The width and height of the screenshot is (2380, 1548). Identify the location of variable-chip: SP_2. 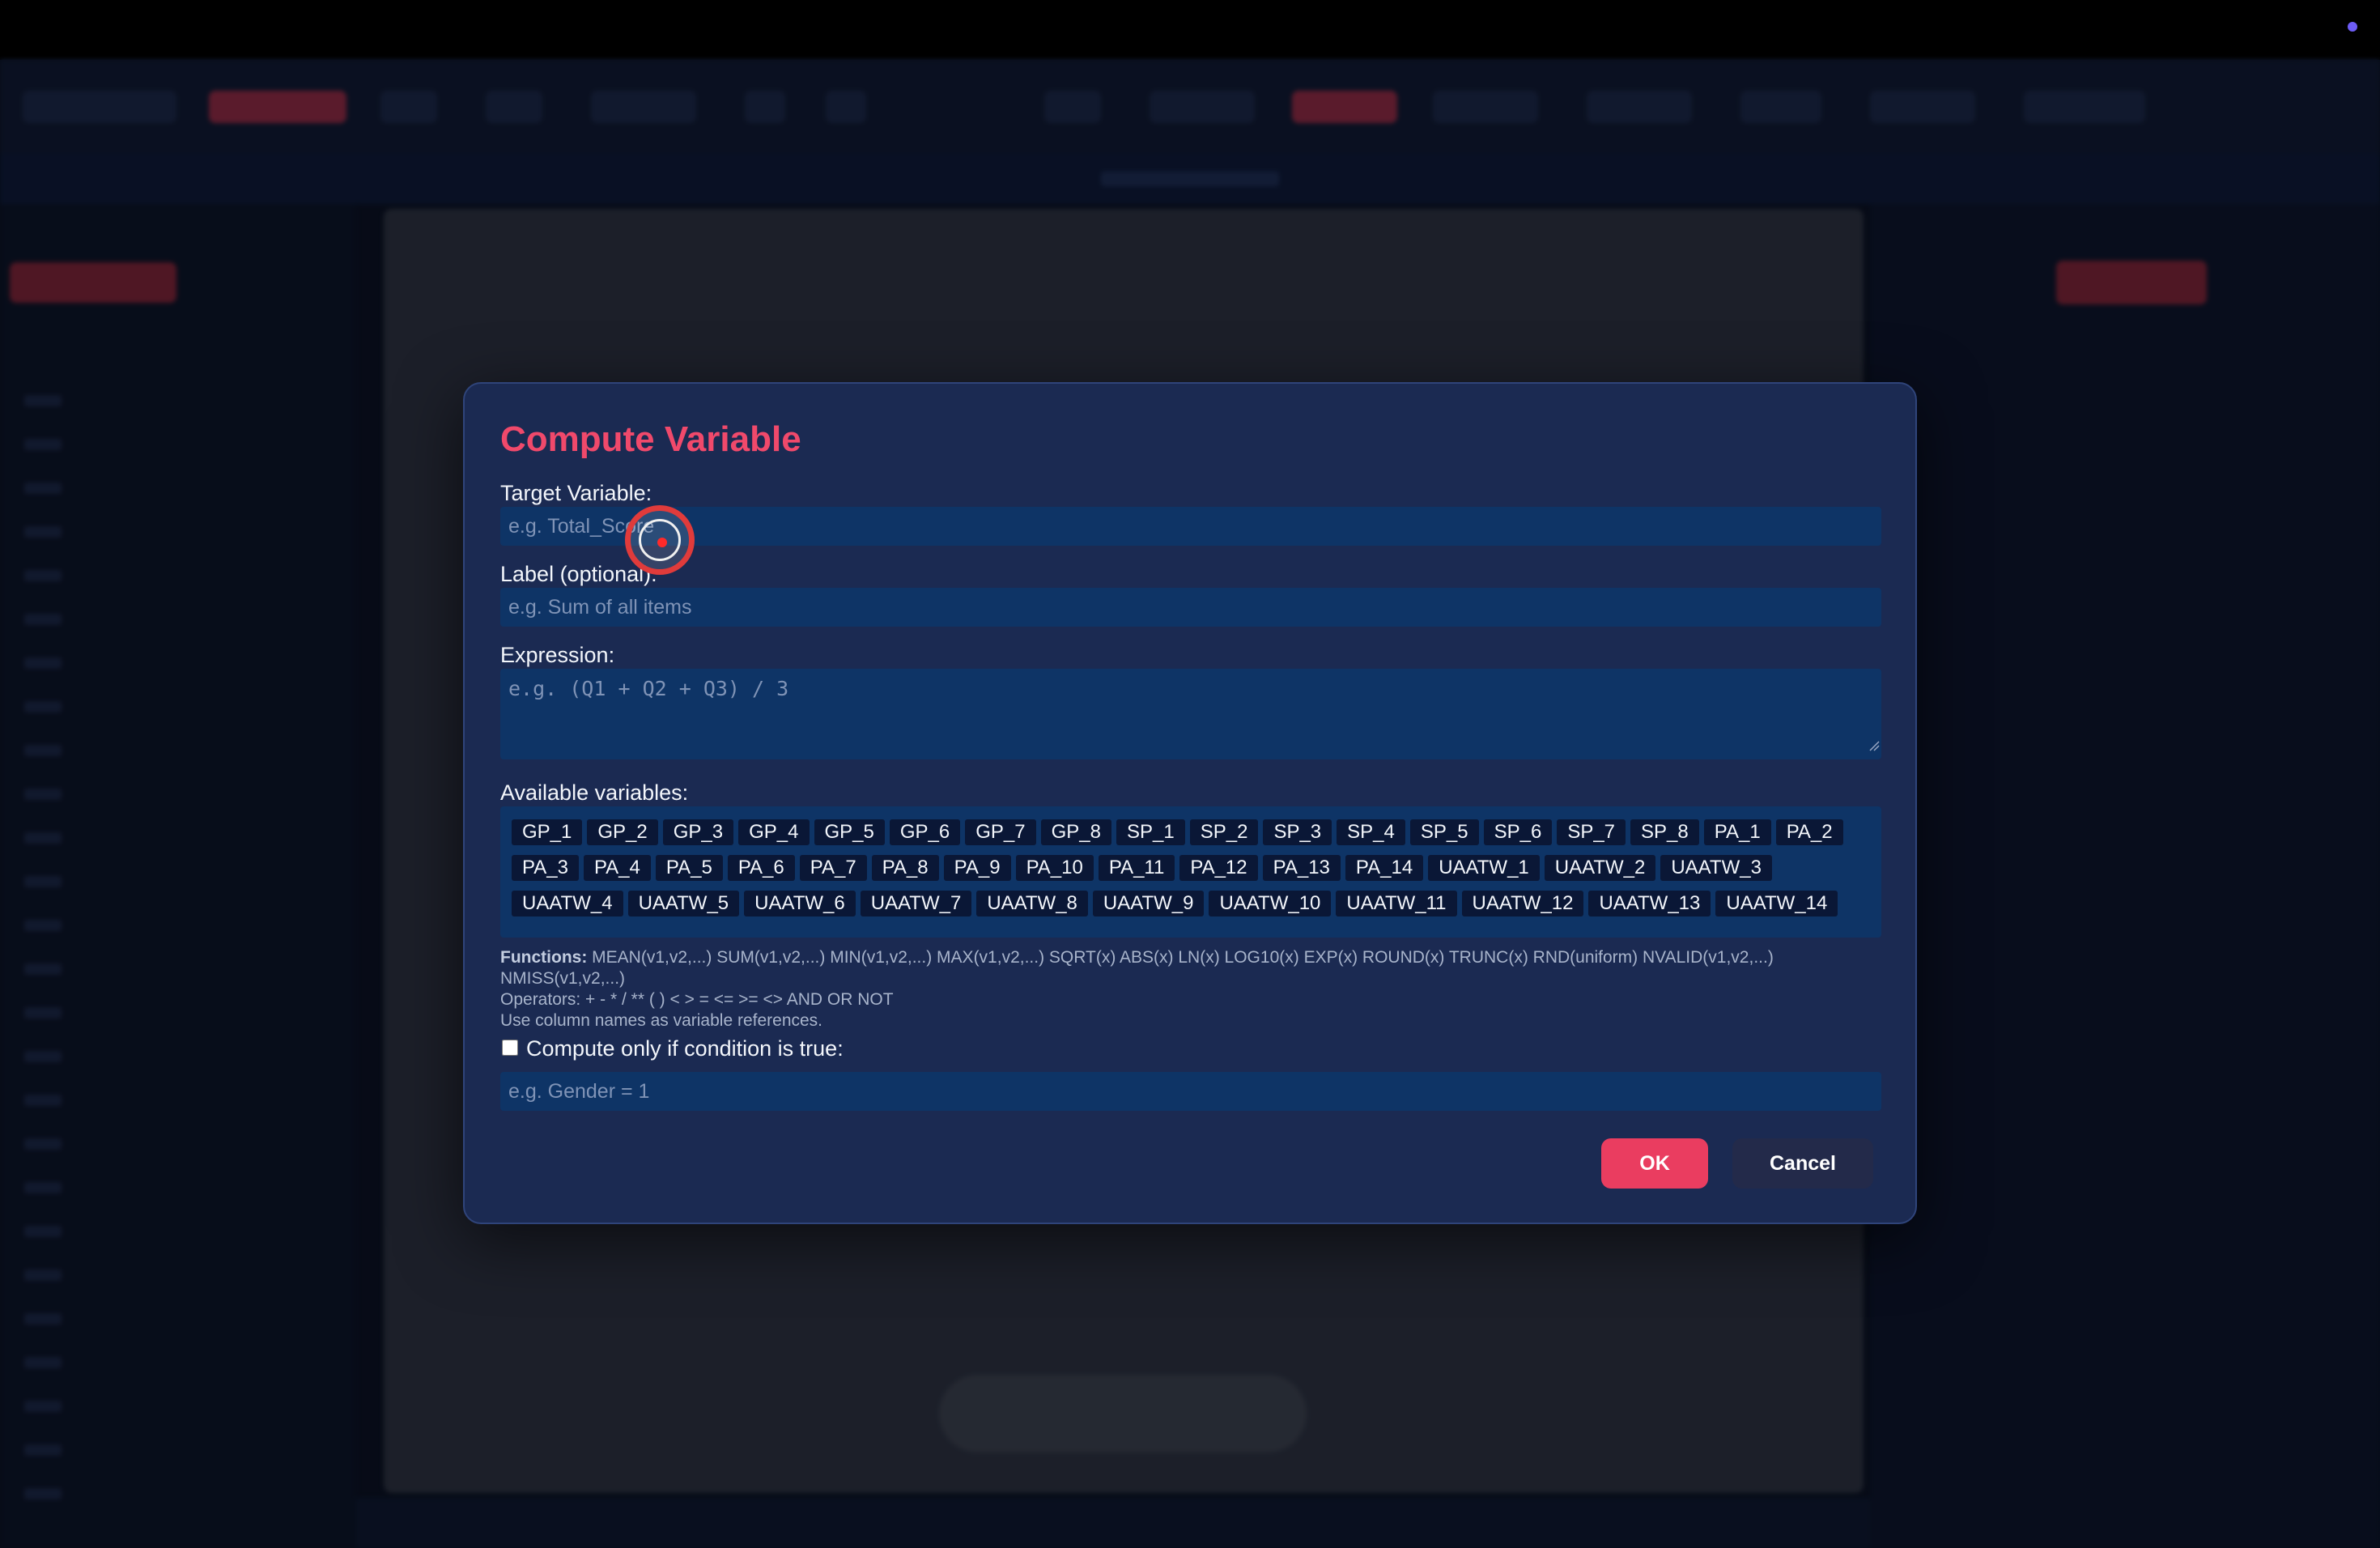
(1224, 832).